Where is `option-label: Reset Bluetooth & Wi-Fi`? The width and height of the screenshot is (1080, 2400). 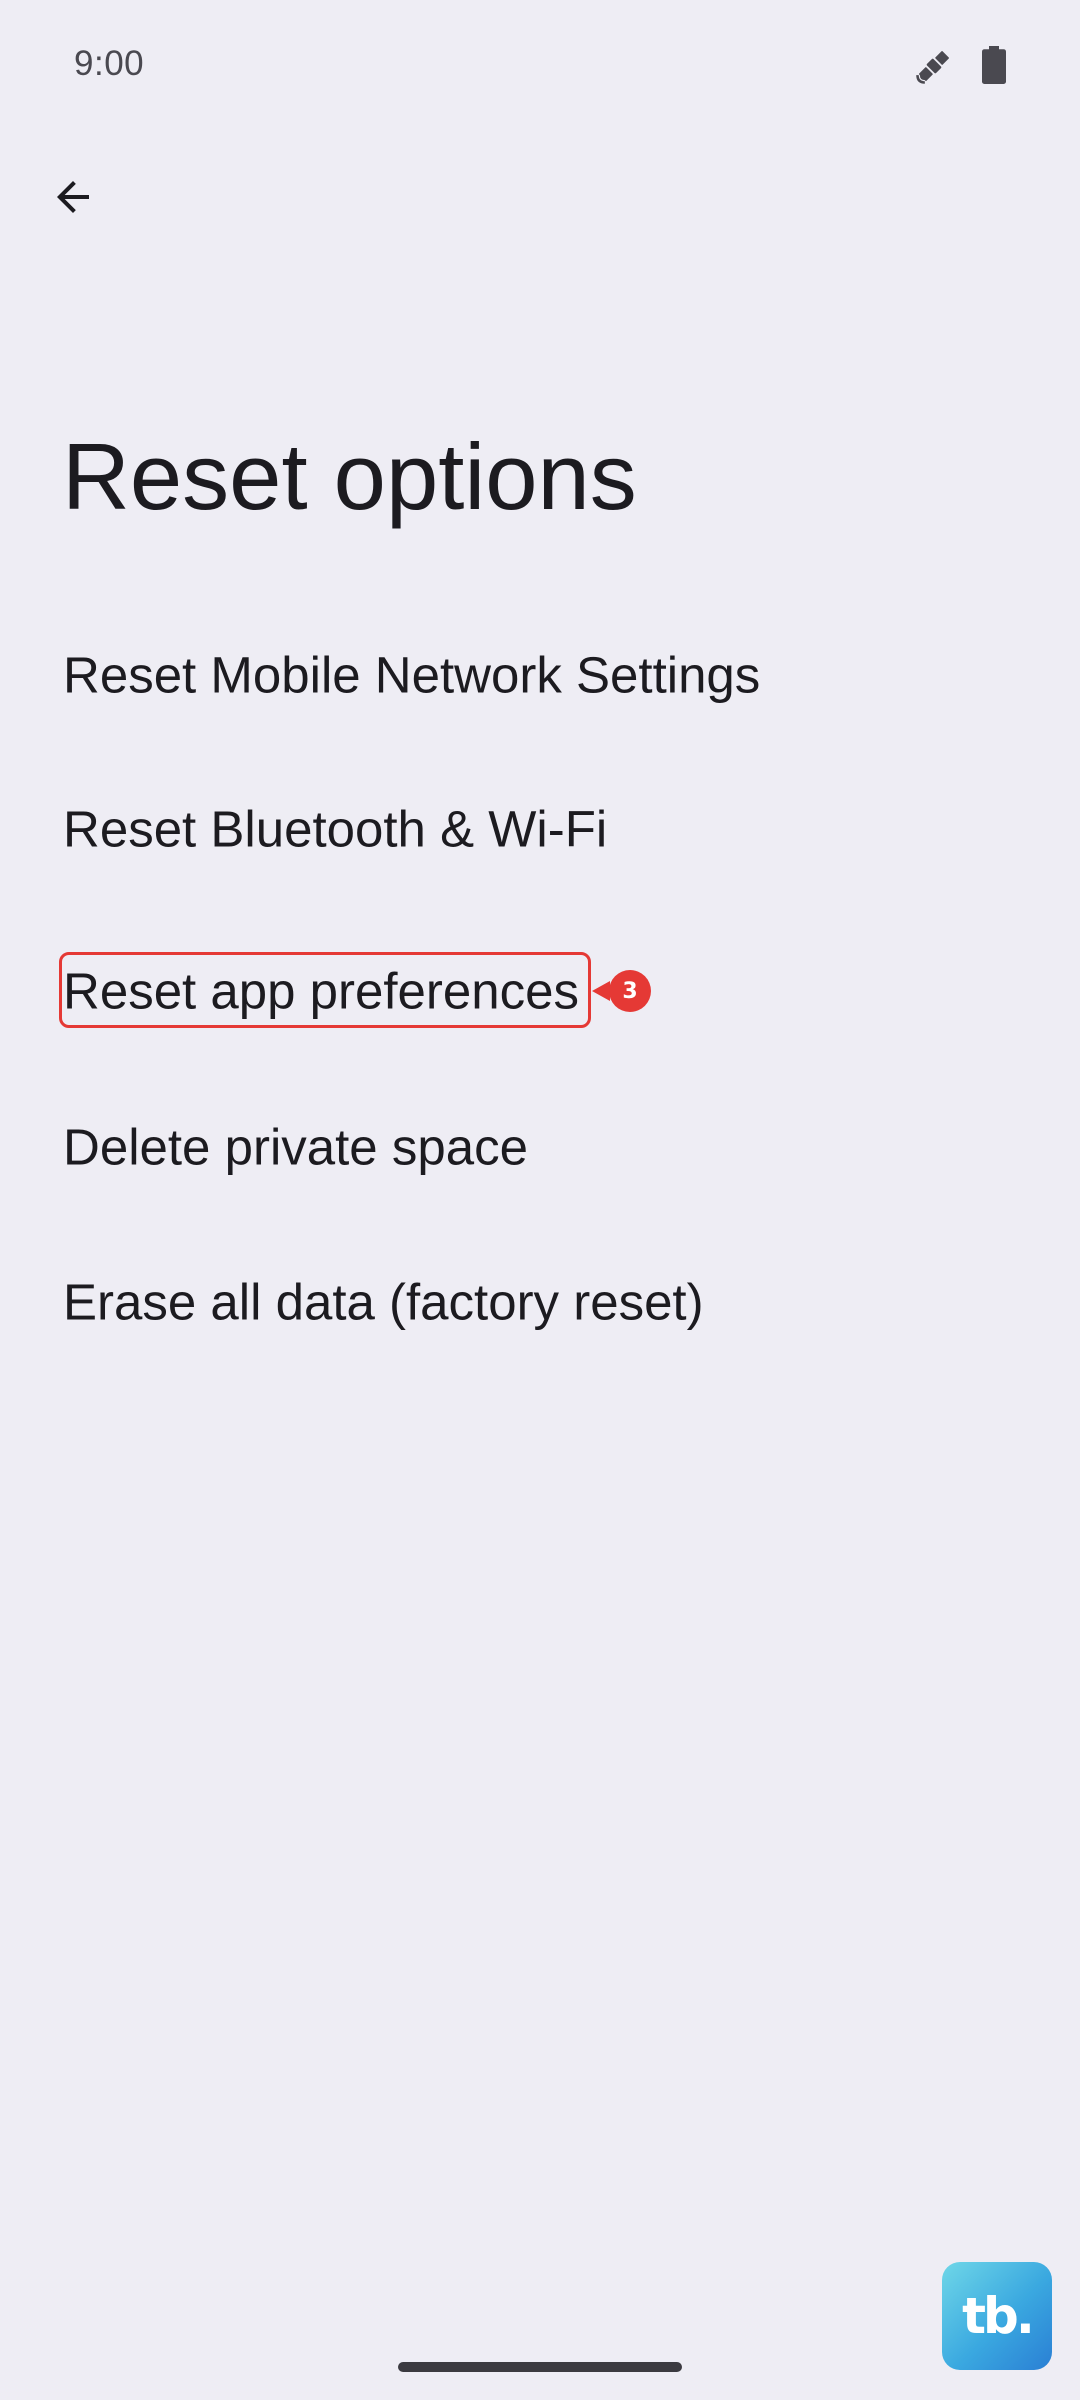
option-label: Reset Bluetooth & Wi-Fi is located at coordinates (335, 829).